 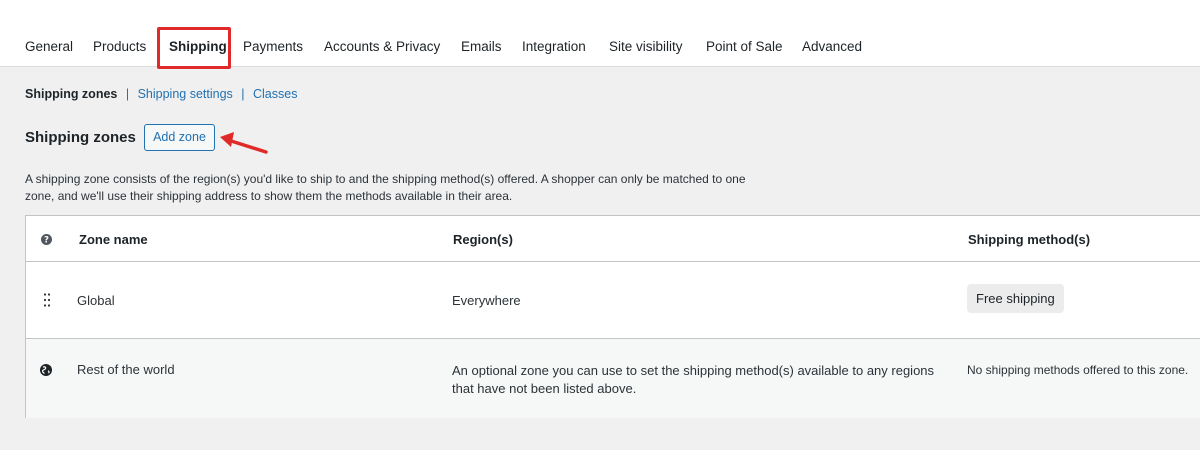 I want to click on tab-products: Products, so click(x=119, y=46).